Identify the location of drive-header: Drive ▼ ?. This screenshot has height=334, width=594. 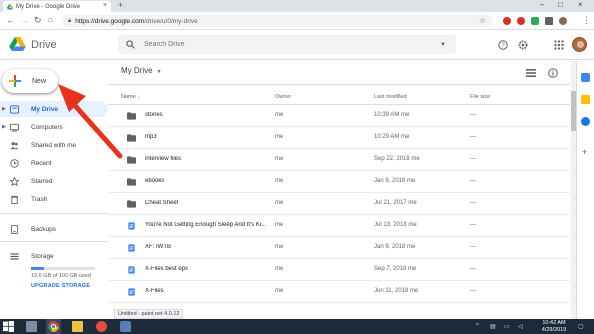
(297, 45).